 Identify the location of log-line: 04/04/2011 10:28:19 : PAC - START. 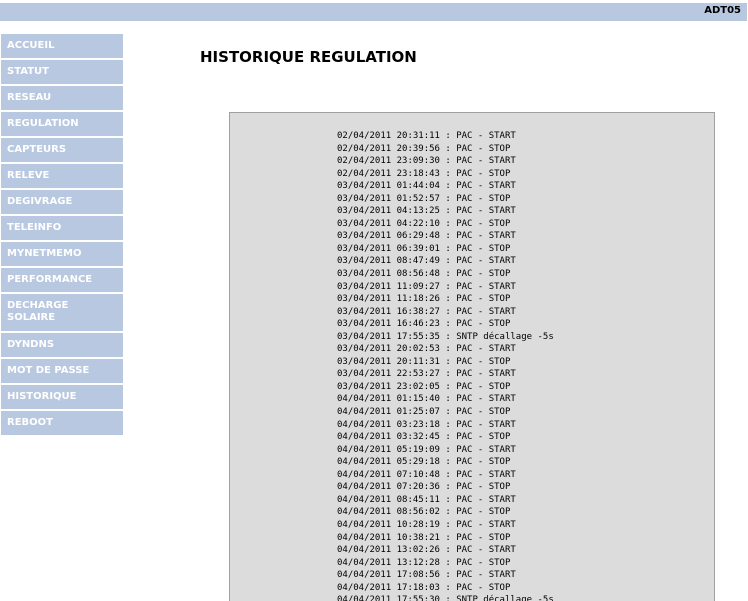
(426, 524).